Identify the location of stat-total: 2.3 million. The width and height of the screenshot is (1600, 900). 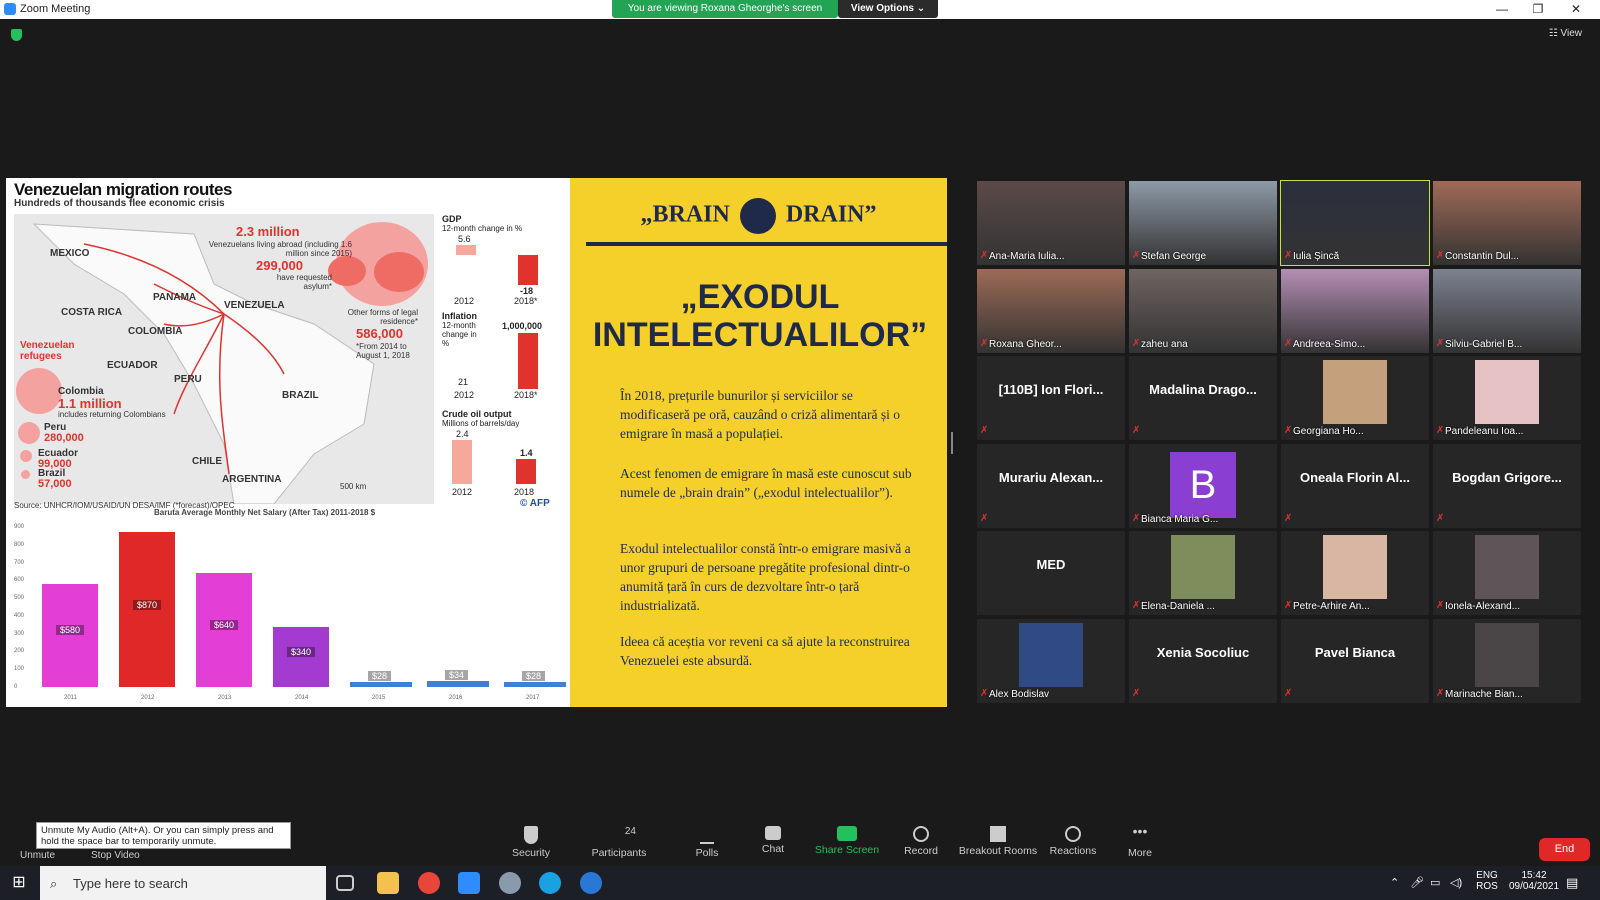
(268, 231).